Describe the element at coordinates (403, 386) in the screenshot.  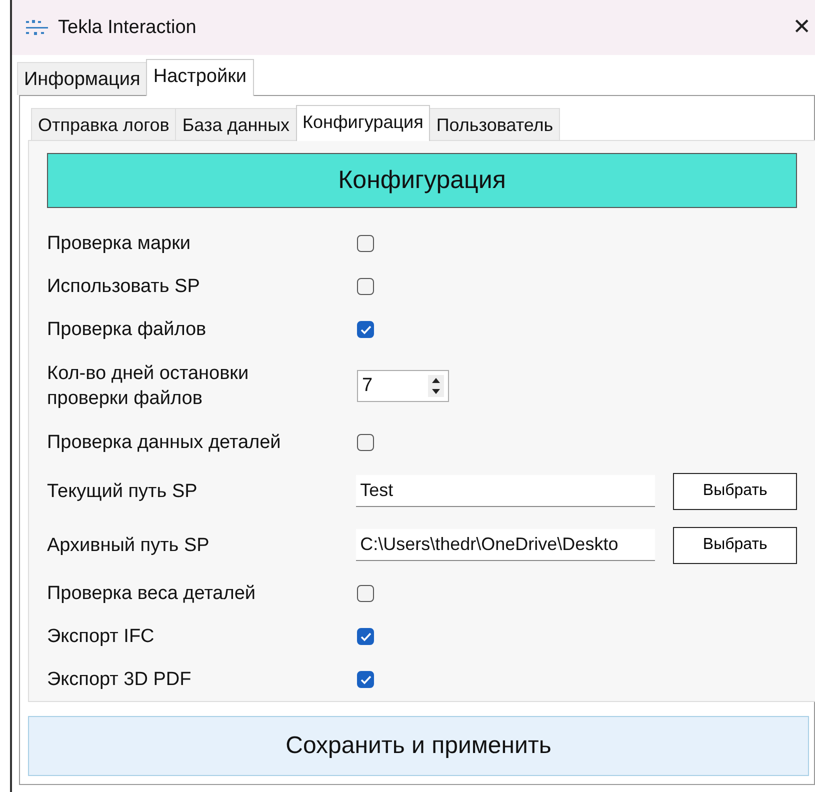
I see `number-spinner: 7` at that location.